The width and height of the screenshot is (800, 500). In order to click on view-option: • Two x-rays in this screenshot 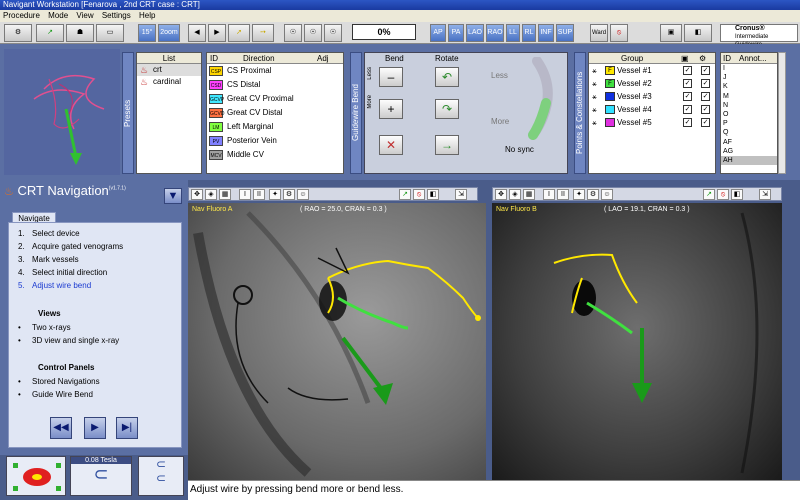, I will do `click(98, 328)`.